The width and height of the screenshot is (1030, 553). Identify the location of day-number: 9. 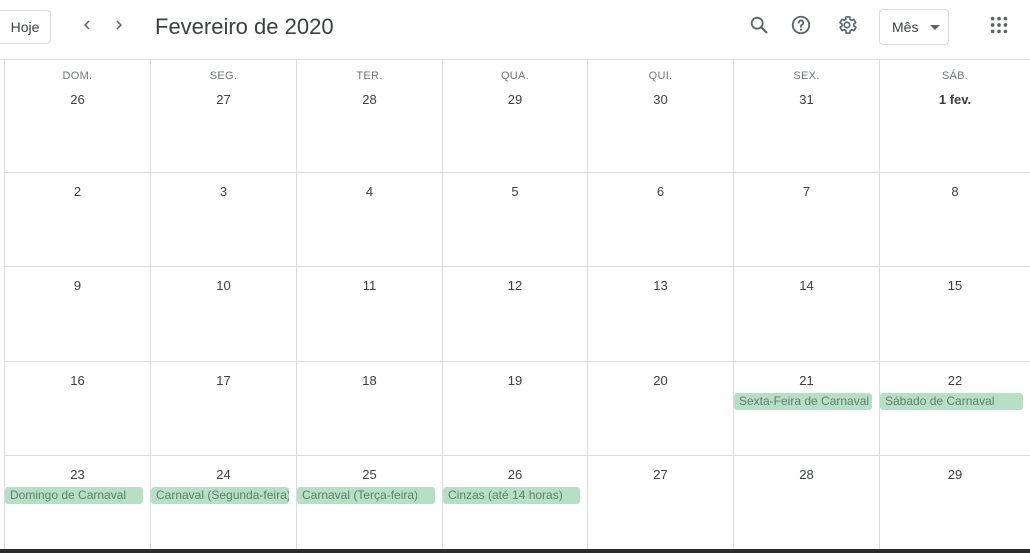
(77, 286).